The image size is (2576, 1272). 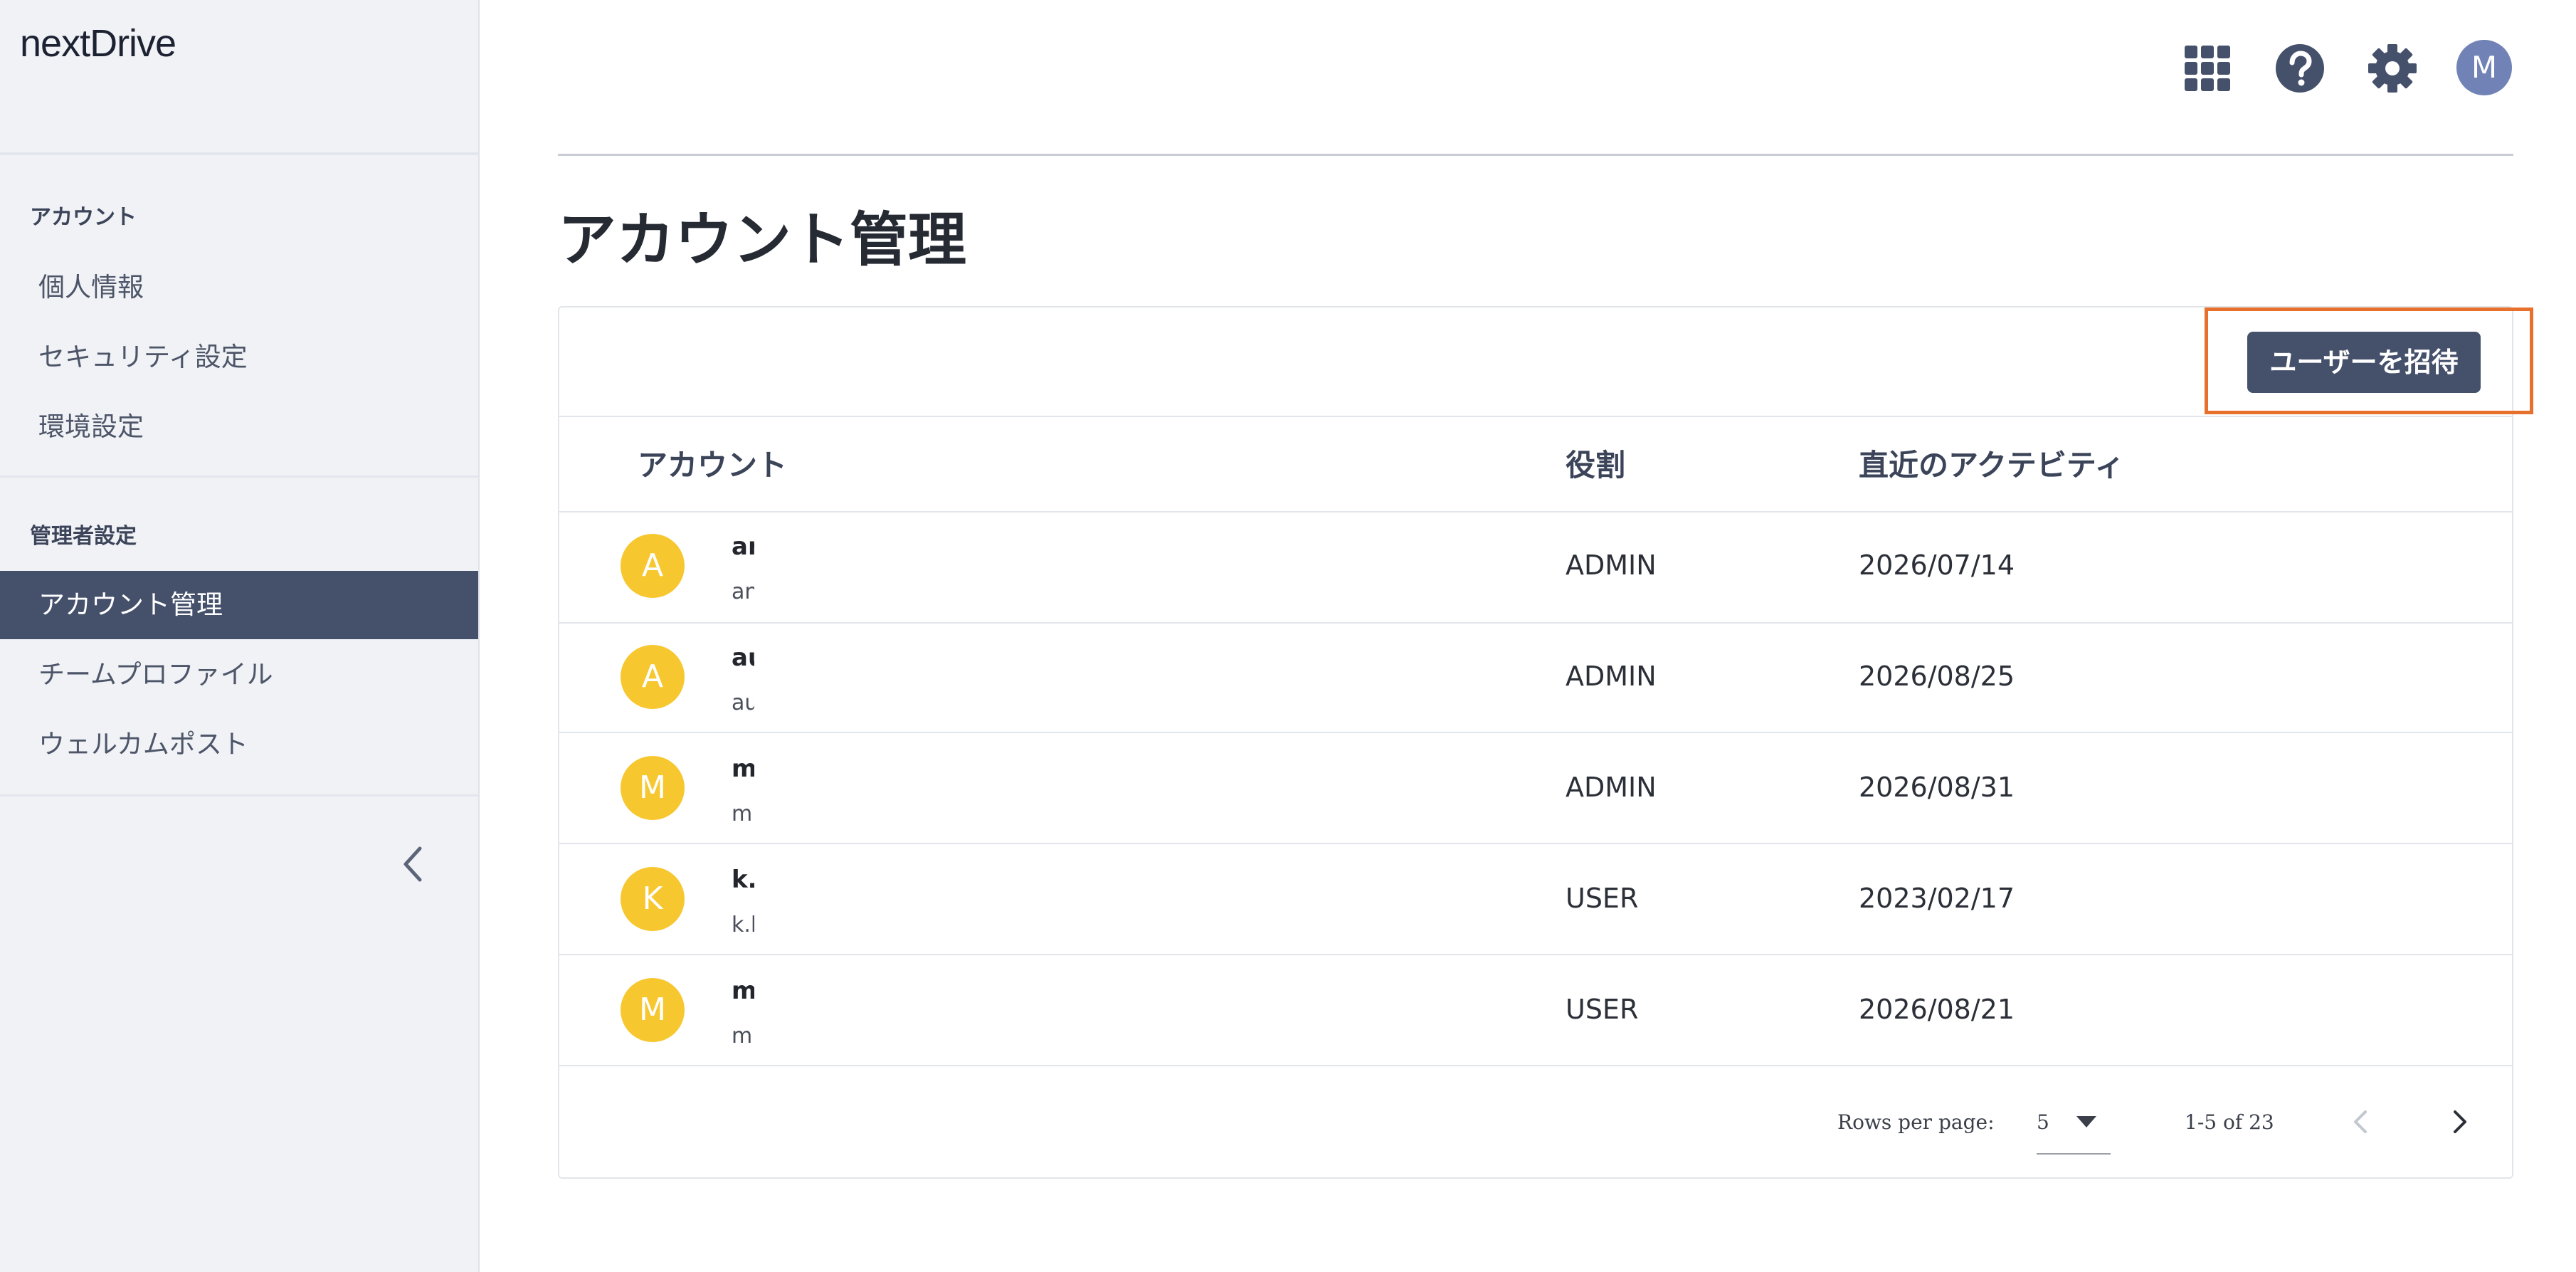 I want to click on last-activity-cell: 2023/02/17, so click(x=1937, y=898).